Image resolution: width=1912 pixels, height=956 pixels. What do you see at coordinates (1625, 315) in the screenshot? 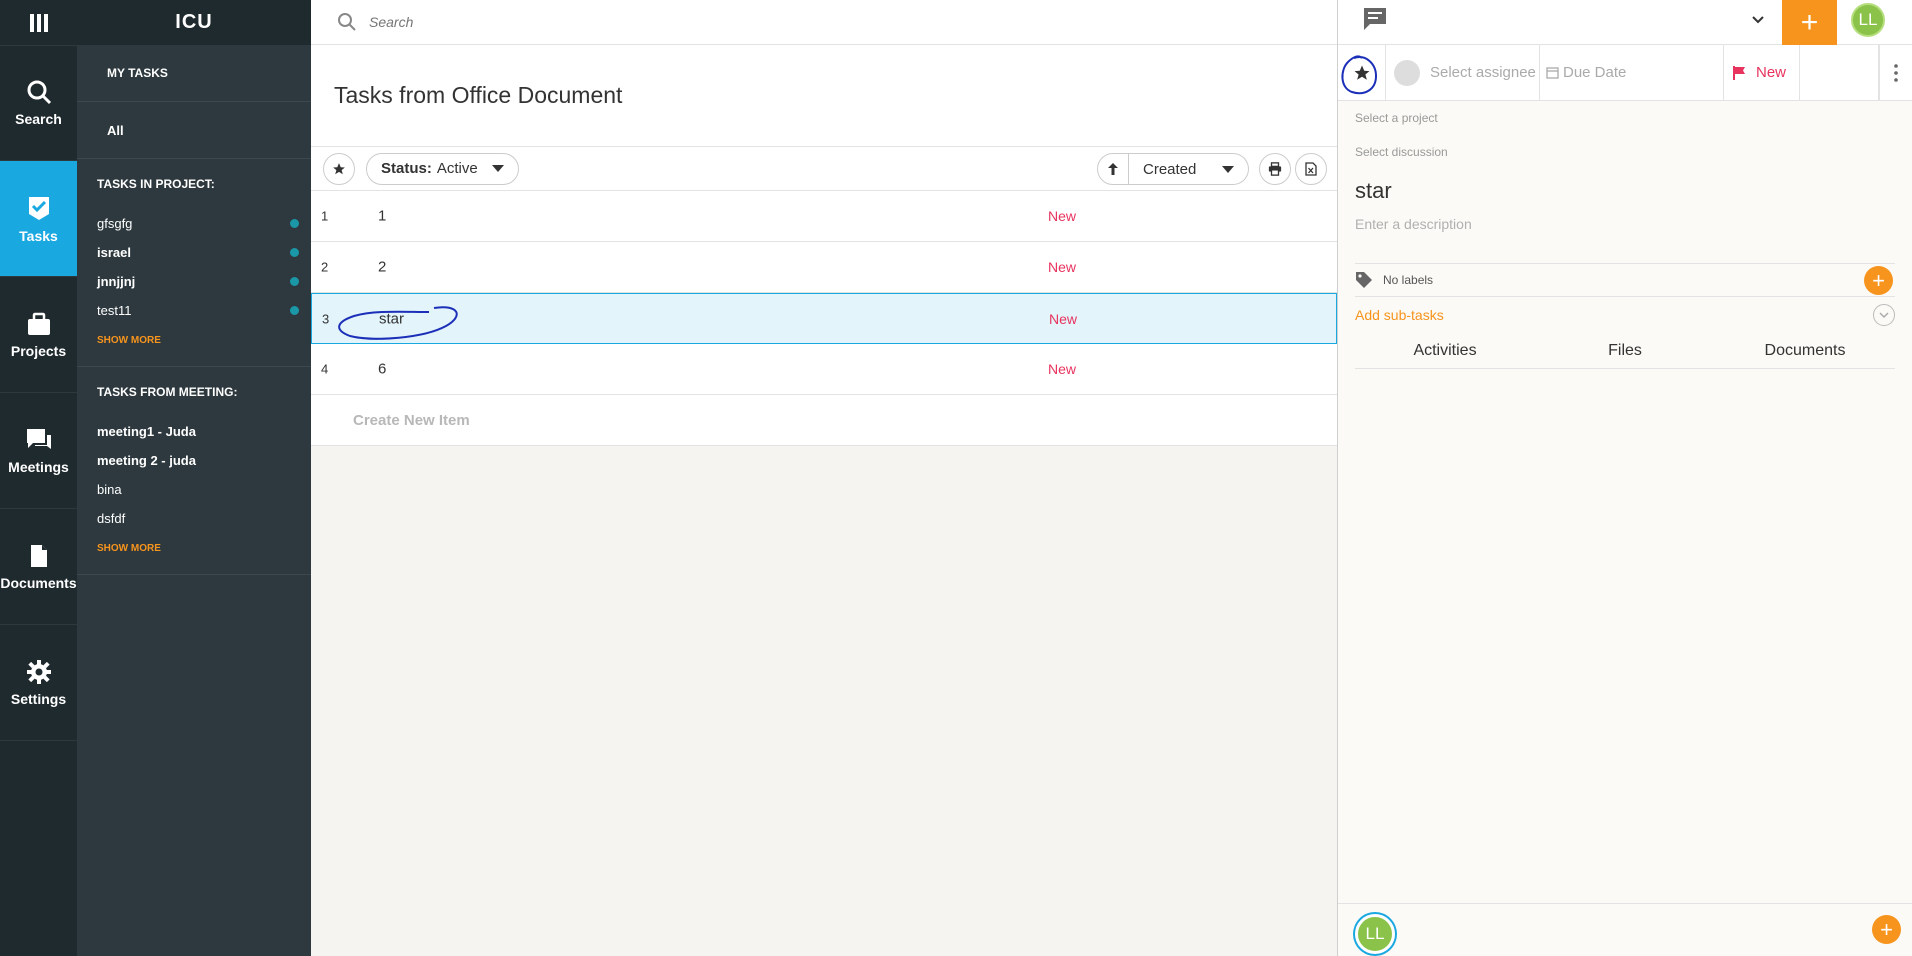
I see `subtasks-row: Add sub-tasks` at bounding box center [1625, 315].